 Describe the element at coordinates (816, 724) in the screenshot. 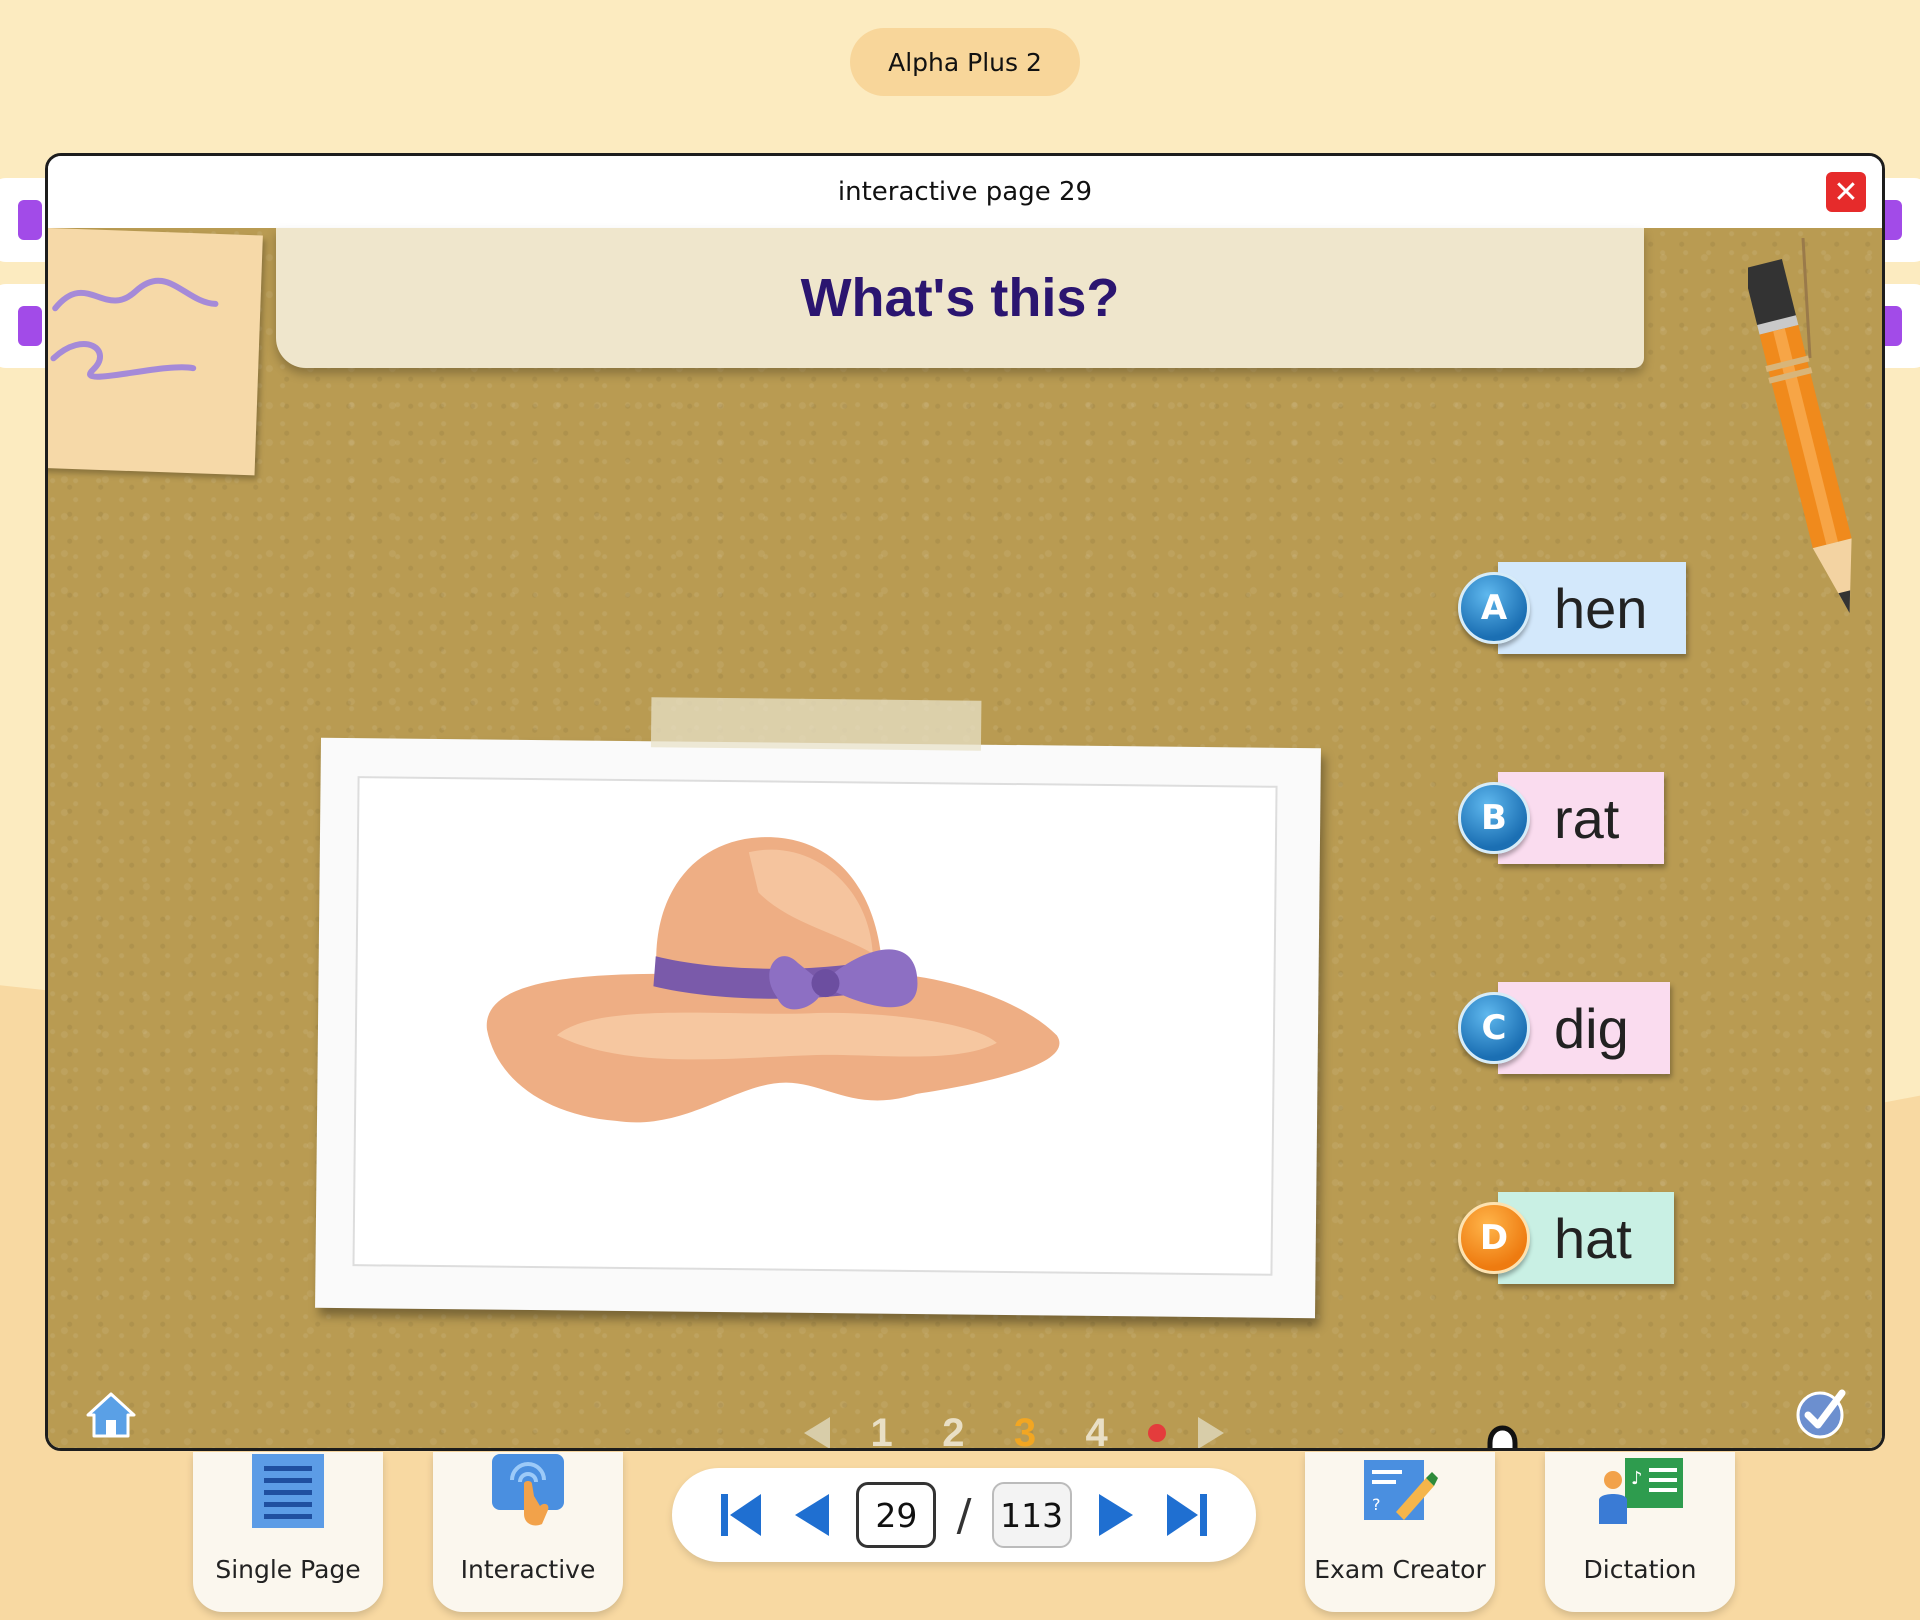

I see `photo-tape` at that location.